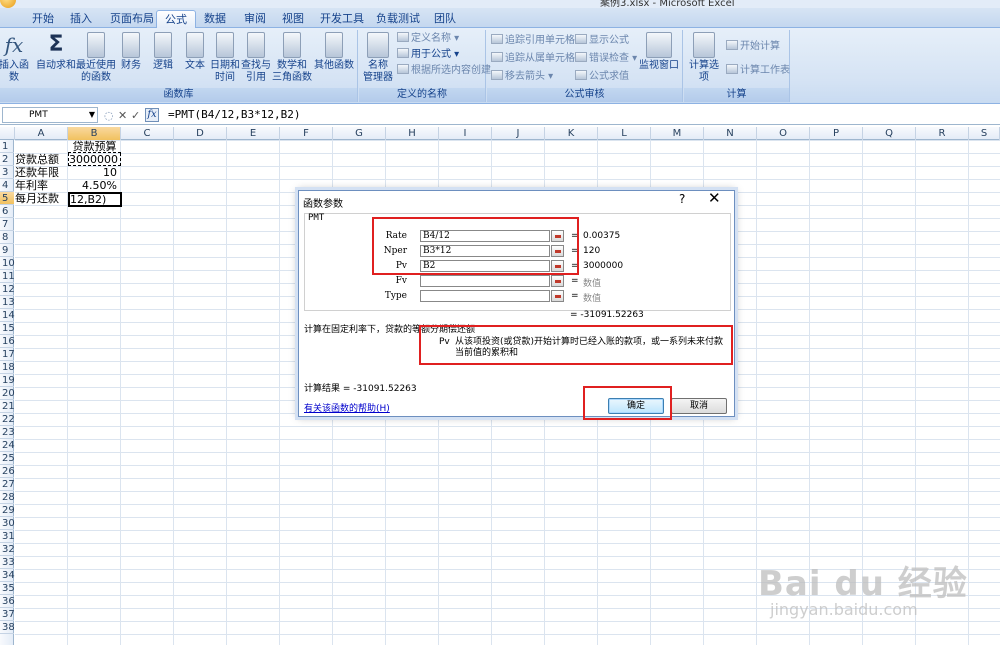 The height and width of the screenshot is (645, 1000). What do you see at coordinates (485, 281) in the screenshot?
I see `fv-input` at bounding box center [485, 281].